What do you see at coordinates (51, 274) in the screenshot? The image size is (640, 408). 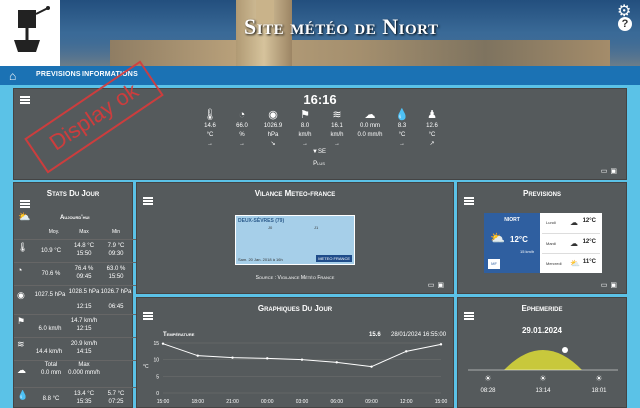 I see `cell-moy: 70.6 %` at bounding box center [51, 274].